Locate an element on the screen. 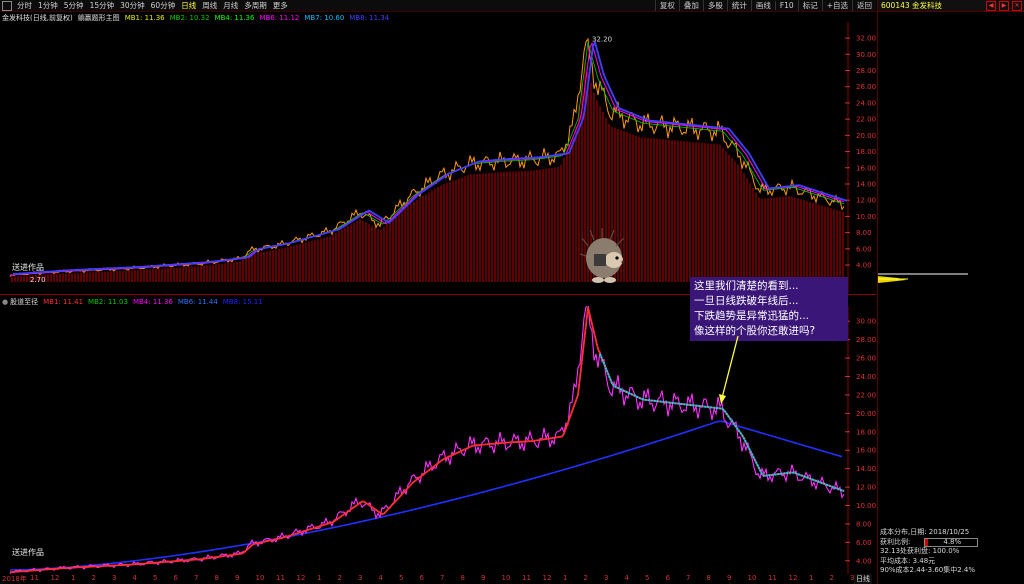  x-tick-15: 2 is located at coordinates (339, 578).